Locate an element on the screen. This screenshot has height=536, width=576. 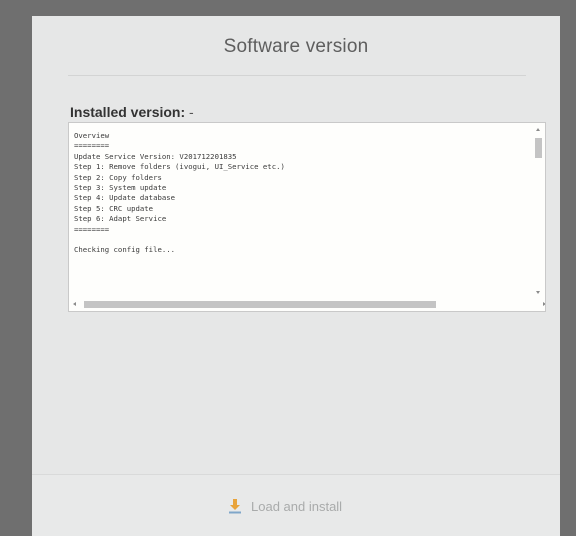
scroll-up-icon is located at coordinates (538, 129).